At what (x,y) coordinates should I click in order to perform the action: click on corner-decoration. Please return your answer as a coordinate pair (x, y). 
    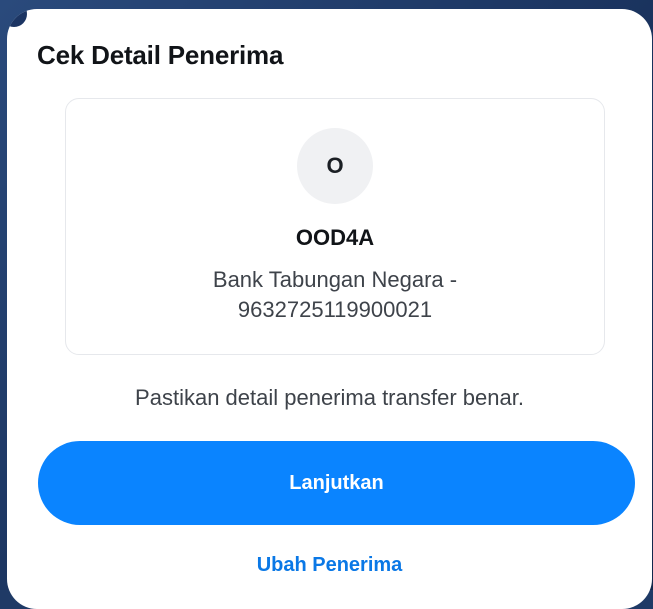
    Looking at the image, I should click on (17, 18).